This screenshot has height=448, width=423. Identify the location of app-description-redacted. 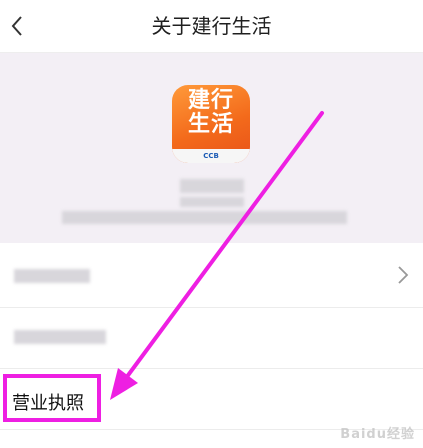
(204, 217).